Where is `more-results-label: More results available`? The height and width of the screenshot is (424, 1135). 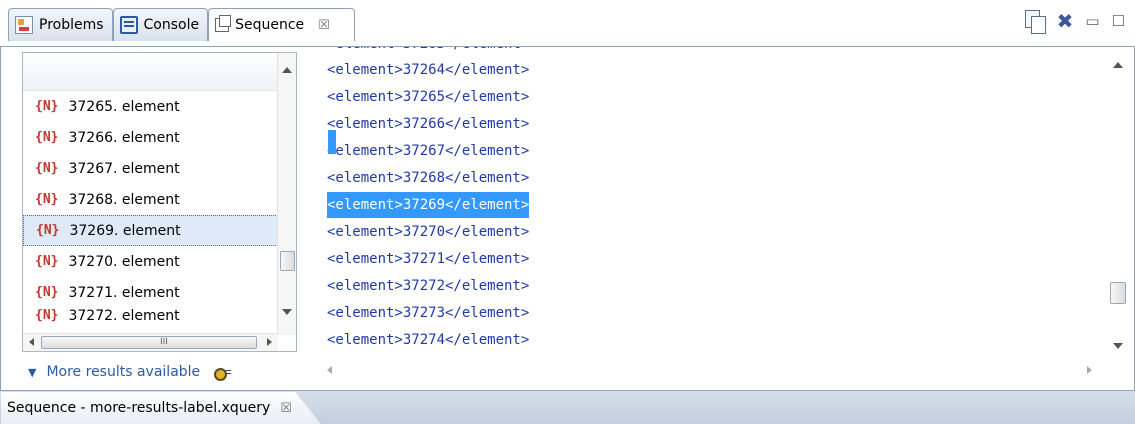 more-results-label: More results available is located at coordinates (123, 372).